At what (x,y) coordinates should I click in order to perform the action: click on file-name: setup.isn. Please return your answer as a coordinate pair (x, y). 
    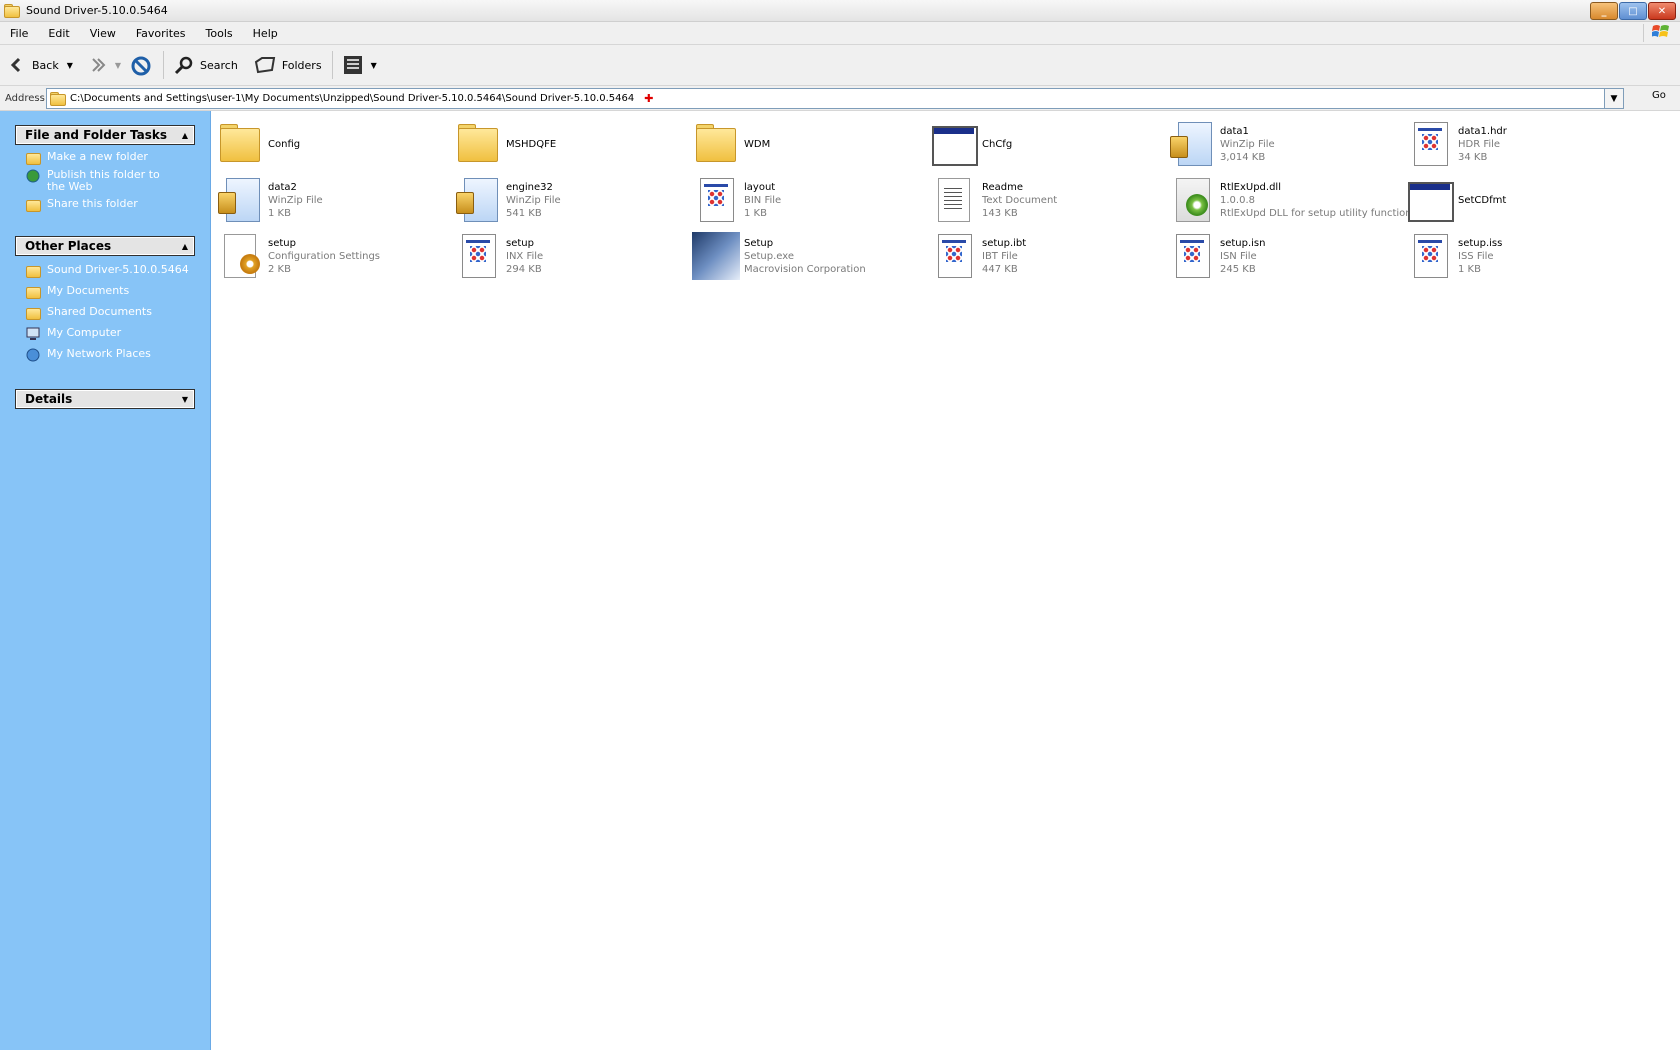
    Looking at the image, I should click on (1243, 243).